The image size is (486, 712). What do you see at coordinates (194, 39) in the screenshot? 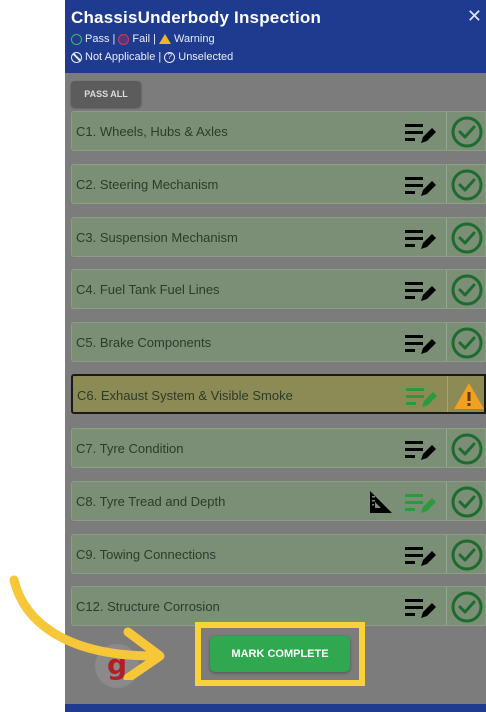
I see `legend-warning: Warning` at bounding box center [194, 39].